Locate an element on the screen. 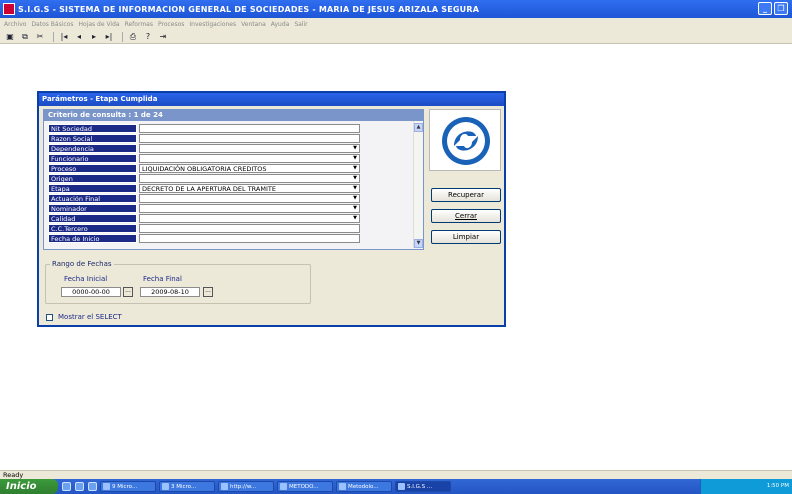  menu-reformas: Reformas is located at coordinates (139, 24).